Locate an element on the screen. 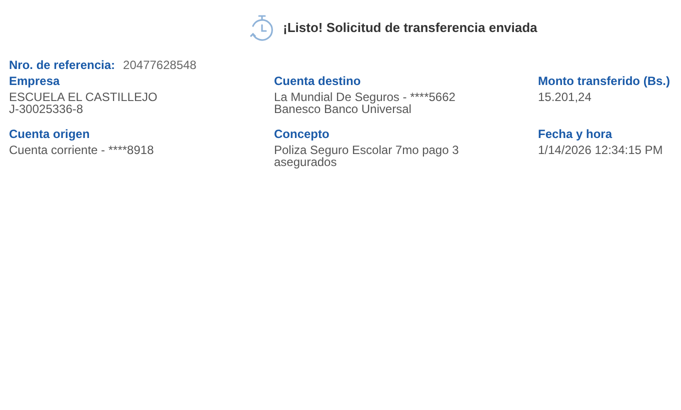  field-value: La Mundial De Seguros - ****5662 is located at coordinates (365, 97).